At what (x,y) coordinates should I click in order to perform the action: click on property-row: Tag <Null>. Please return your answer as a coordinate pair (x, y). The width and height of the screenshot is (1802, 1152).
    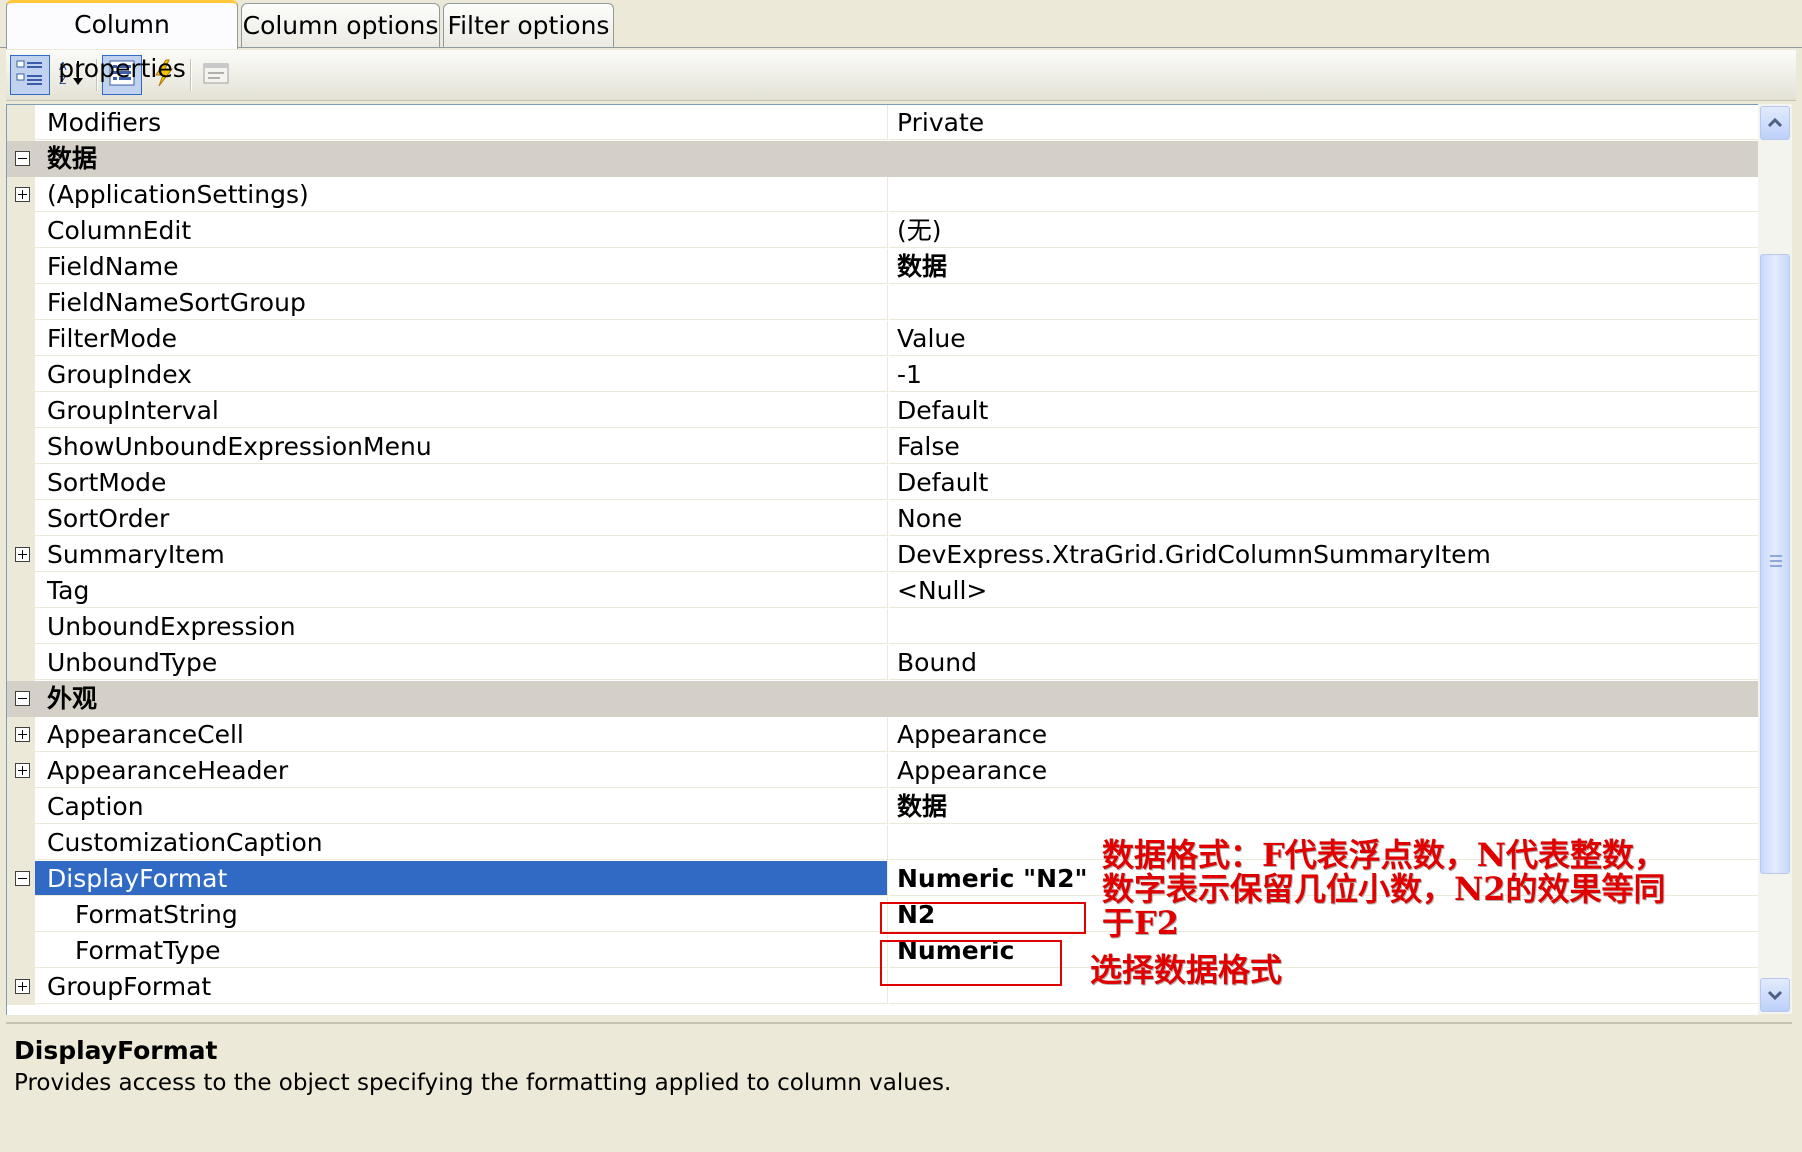
    Looking at the image, I should click on (883, 591).